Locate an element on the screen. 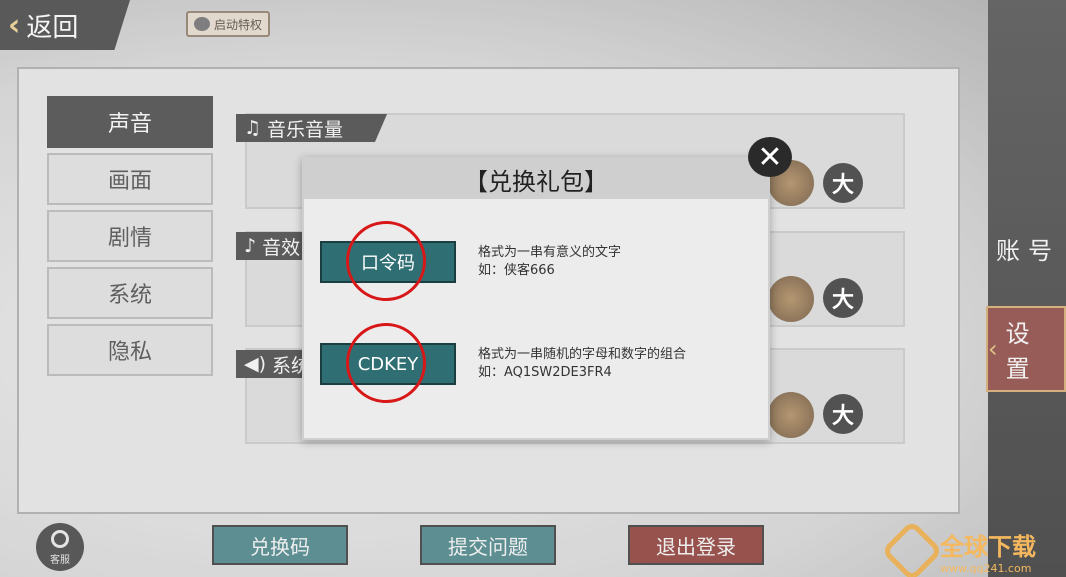 The width and height of the screenshot is (1066, 577). close-modal-button: ✕ is located at coordinates (770, 157).